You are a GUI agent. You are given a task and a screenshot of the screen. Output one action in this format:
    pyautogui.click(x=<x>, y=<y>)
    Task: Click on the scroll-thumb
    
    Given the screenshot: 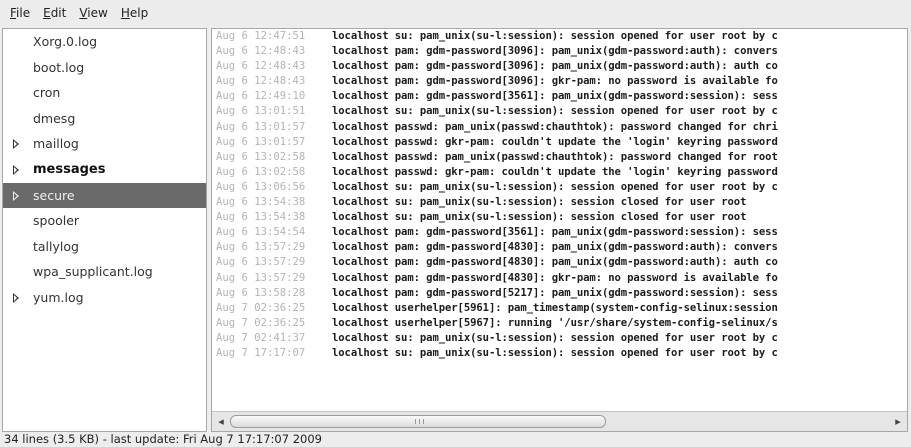 What is the action you would take?
    pyautogui.click(x=418, y=421)
    